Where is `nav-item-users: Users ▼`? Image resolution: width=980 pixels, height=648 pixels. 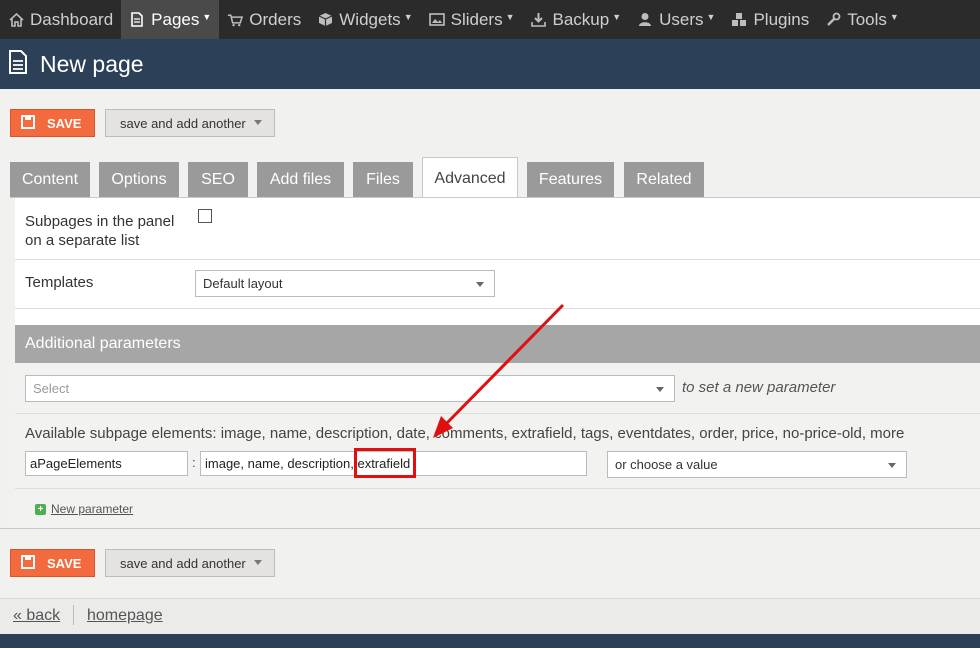 nav-item-users: Users ▼ is located at coordinates (676, 19).